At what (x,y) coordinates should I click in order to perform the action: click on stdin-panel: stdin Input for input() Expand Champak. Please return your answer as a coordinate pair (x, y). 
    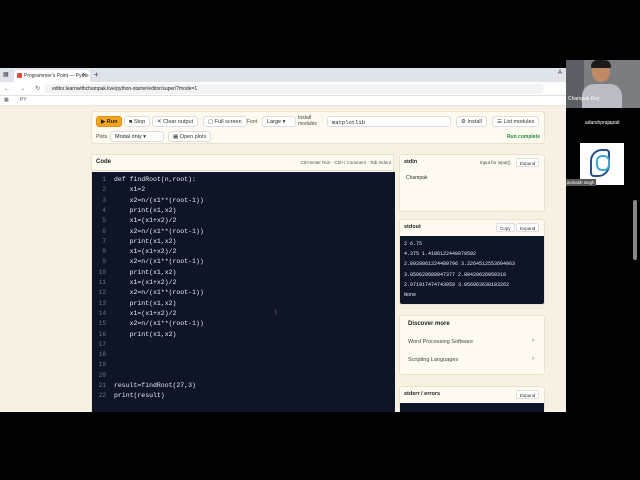
    Looking at the image, I should click on (472, 183).